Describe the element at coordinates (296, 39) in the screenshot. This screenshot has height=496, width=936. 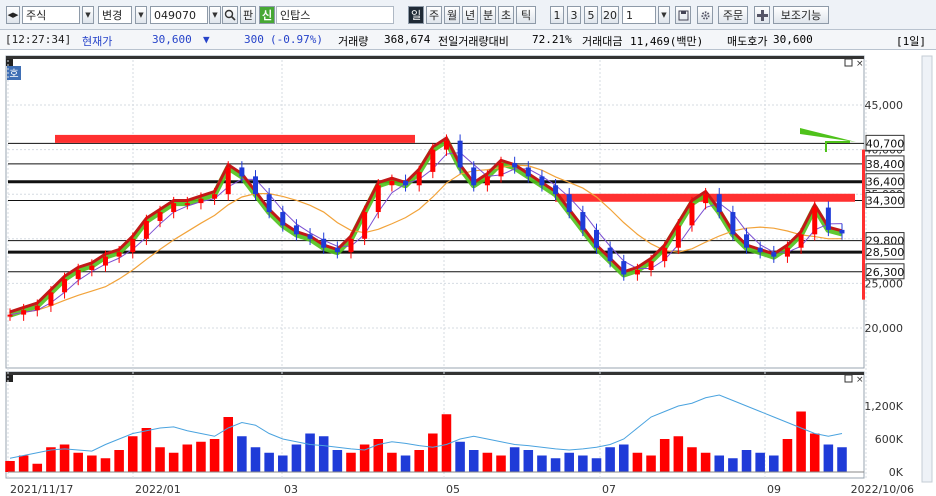
I see `quote-change-pct: (-0.97%)` at that location.